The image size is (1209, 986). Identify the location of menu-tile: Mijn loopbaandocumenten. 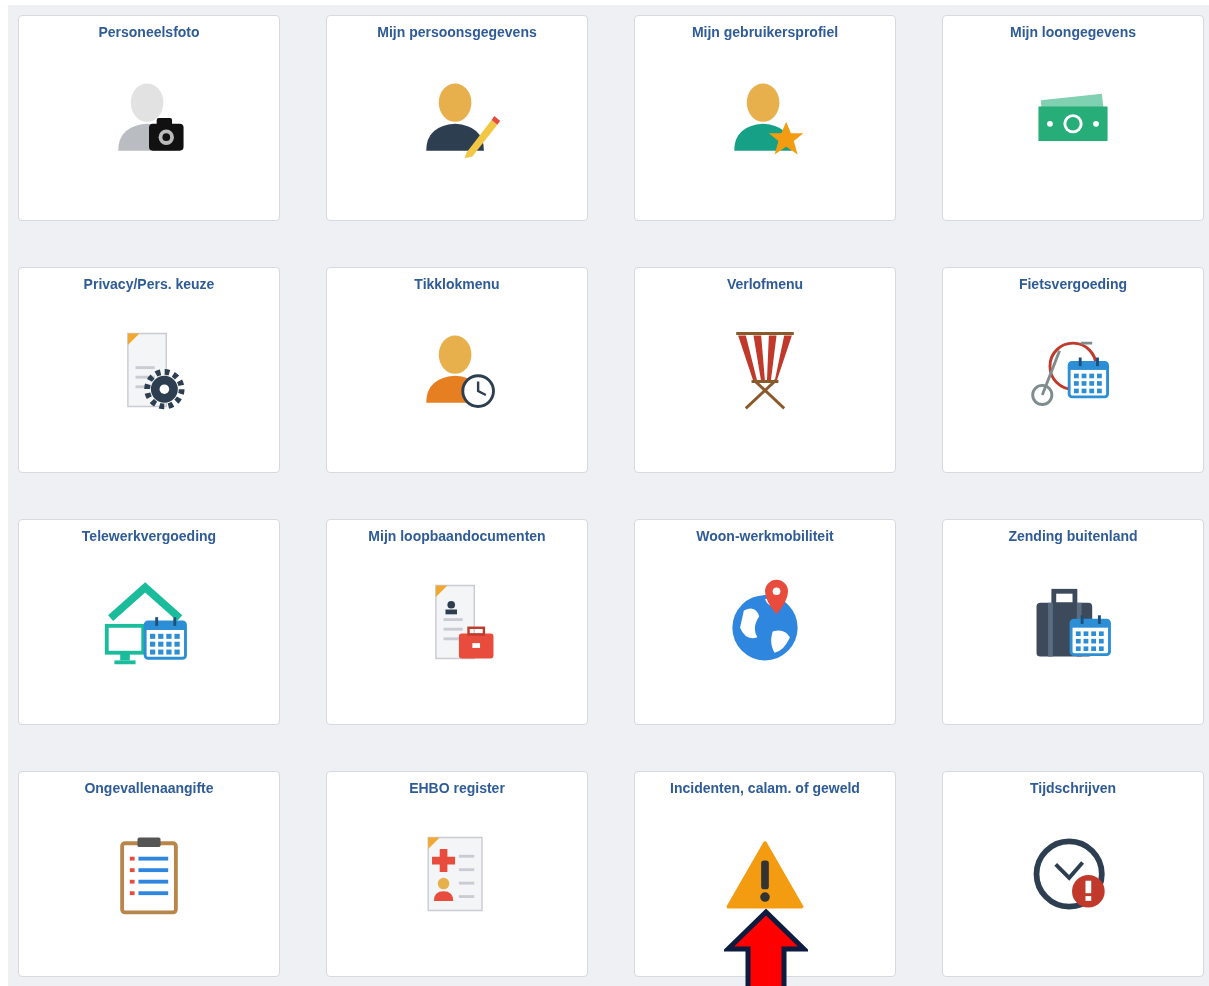
(457, 622).